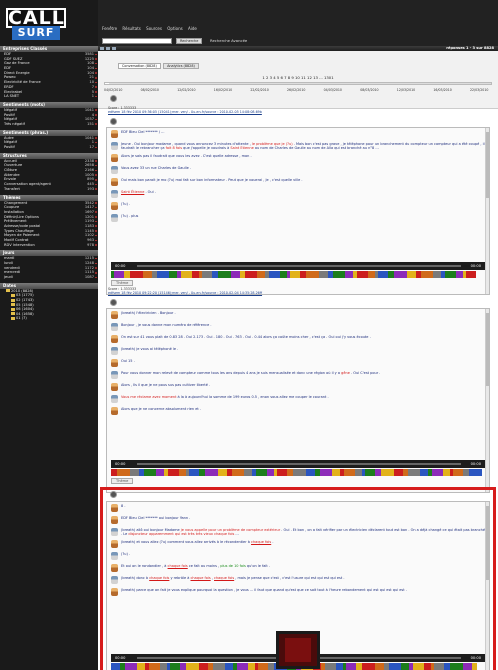  Describe the element at coordinates (8, 54) in the screenshot. I see `facet-item-label: EDF` at that location.